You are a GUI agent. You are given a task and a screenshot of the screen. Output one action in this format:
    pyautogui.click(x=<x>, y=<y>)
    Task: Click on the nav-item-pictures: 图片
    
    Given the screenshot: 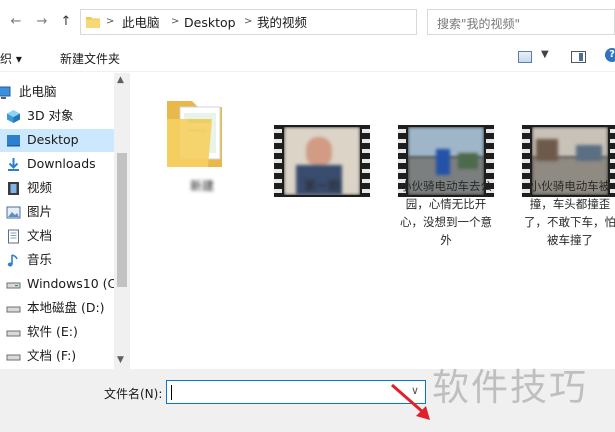 What is the action you would take?
    pyautogui.click(x=57, y=212)
    